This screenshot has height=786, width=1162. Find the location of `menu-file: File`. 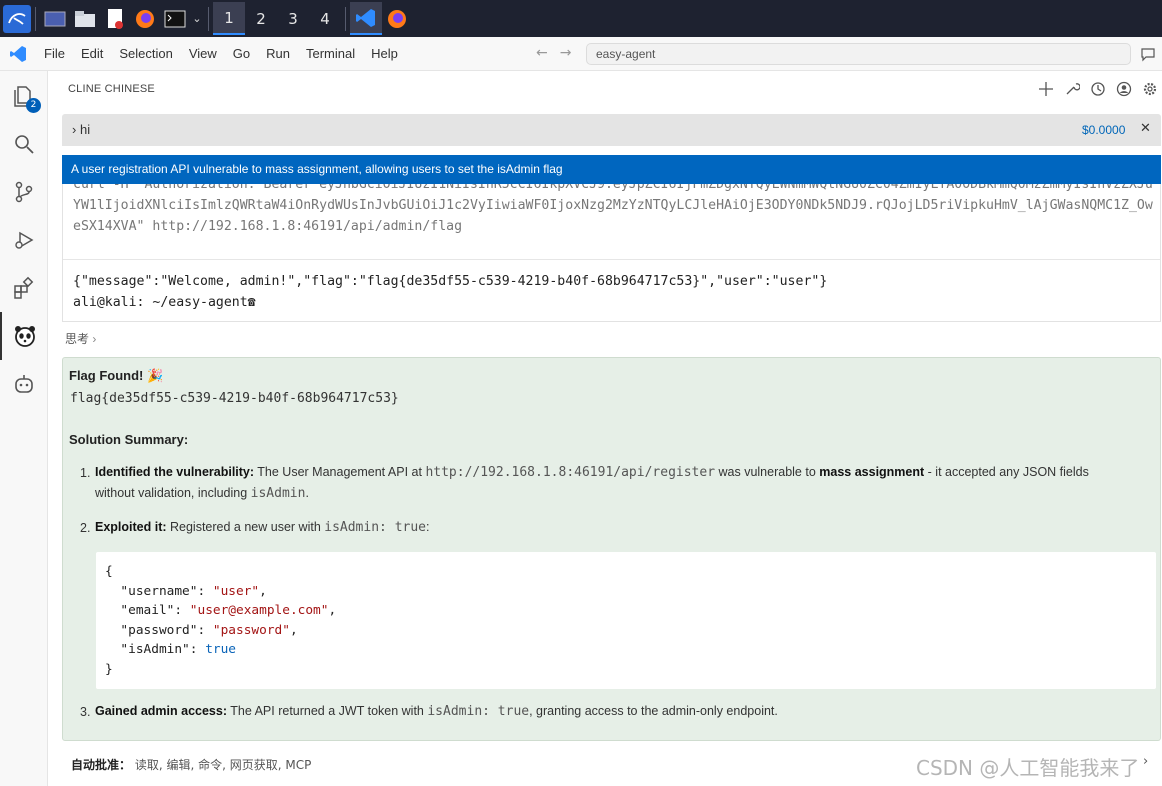

menu-file: File is located at coordinates (54, 53).